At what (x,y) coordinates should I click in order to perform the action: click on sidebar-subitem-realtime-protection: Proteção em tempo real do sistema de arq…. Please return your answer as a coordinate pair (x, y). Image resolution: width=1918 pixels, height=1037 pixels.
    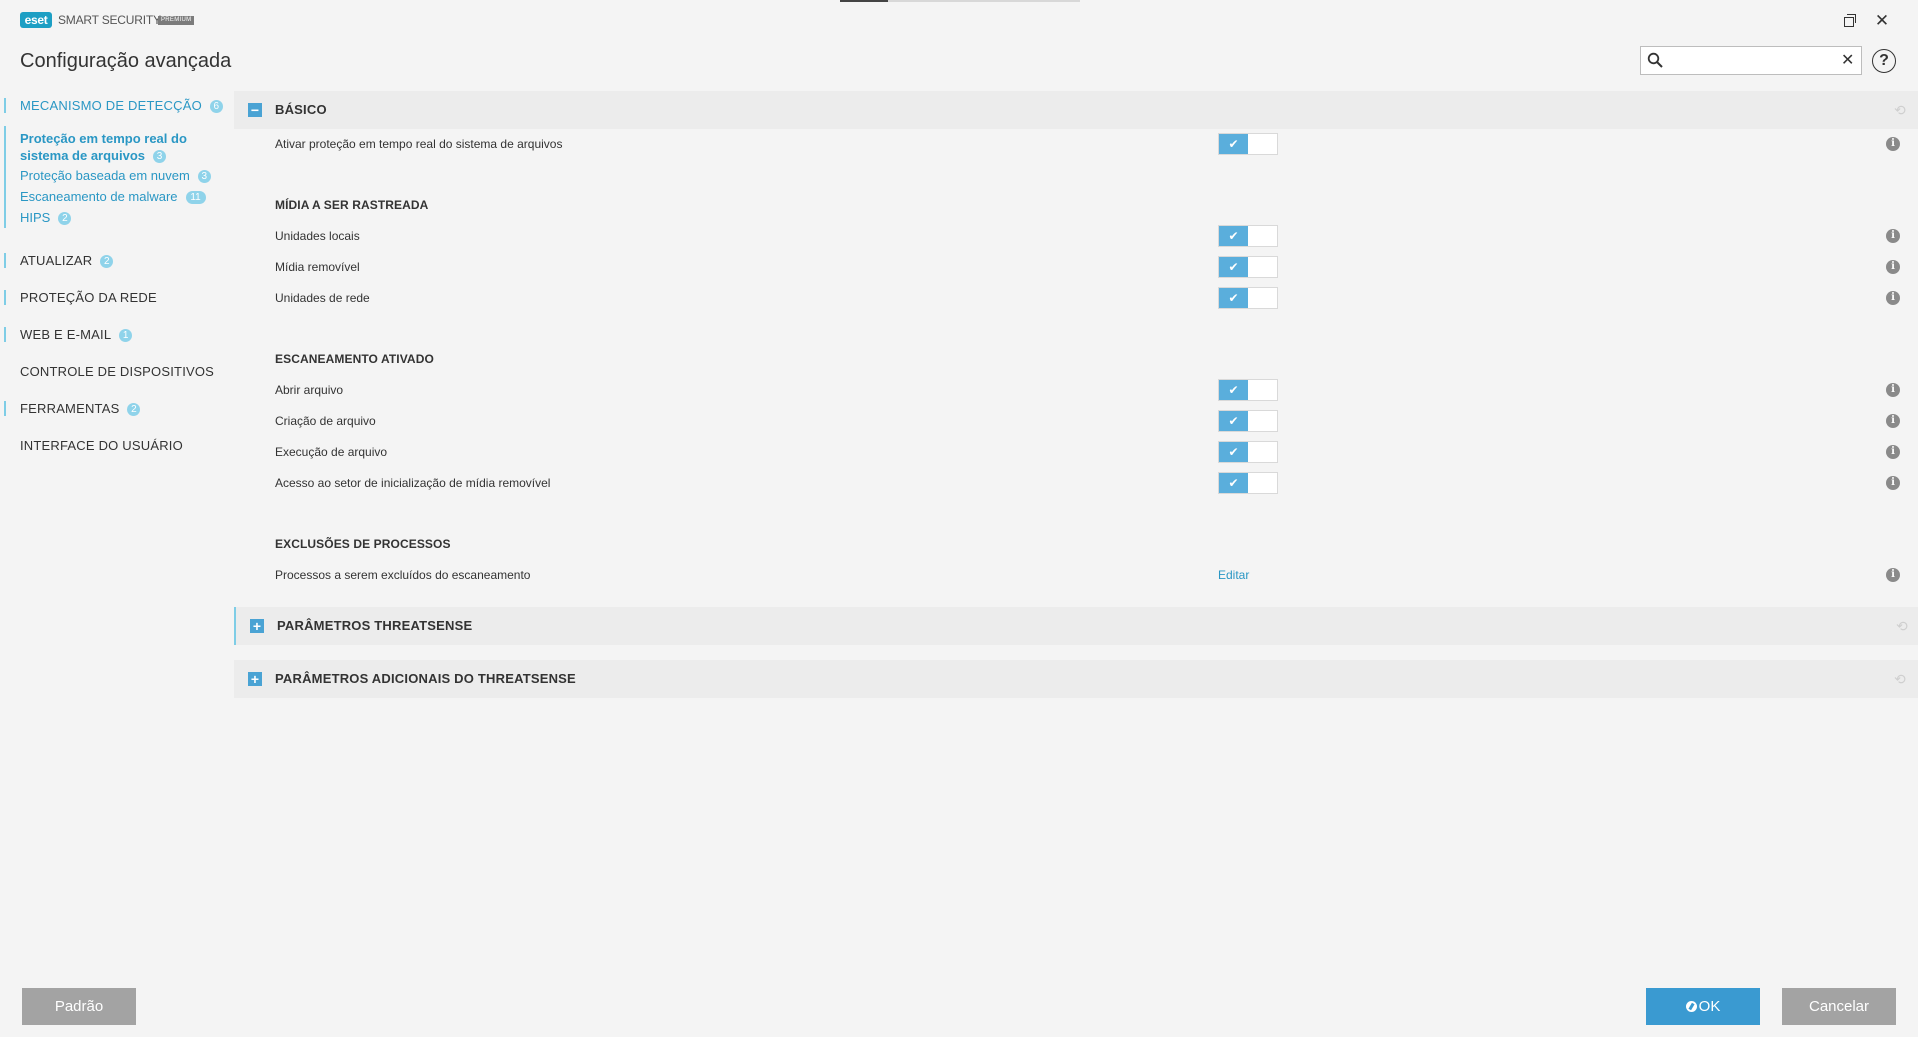
    Looking at the image, I should click on (103, 147).